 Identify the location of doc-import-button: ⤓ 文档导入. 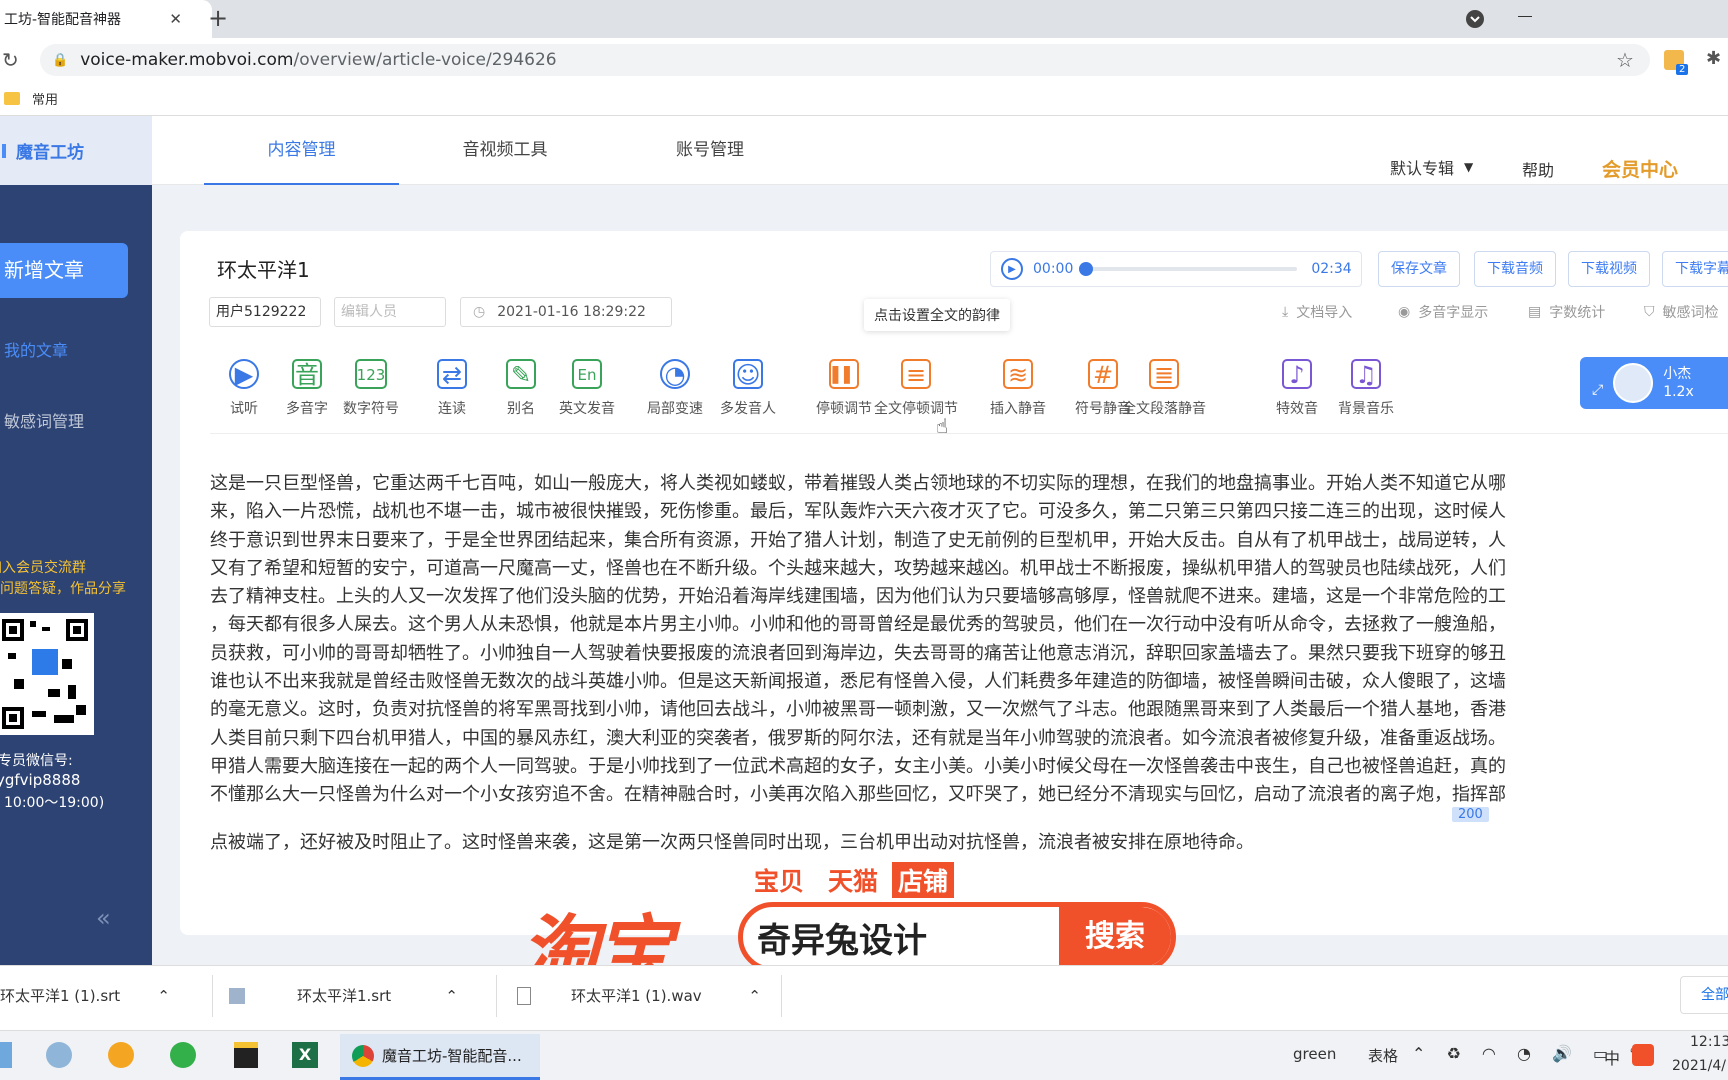
(1317, 312).